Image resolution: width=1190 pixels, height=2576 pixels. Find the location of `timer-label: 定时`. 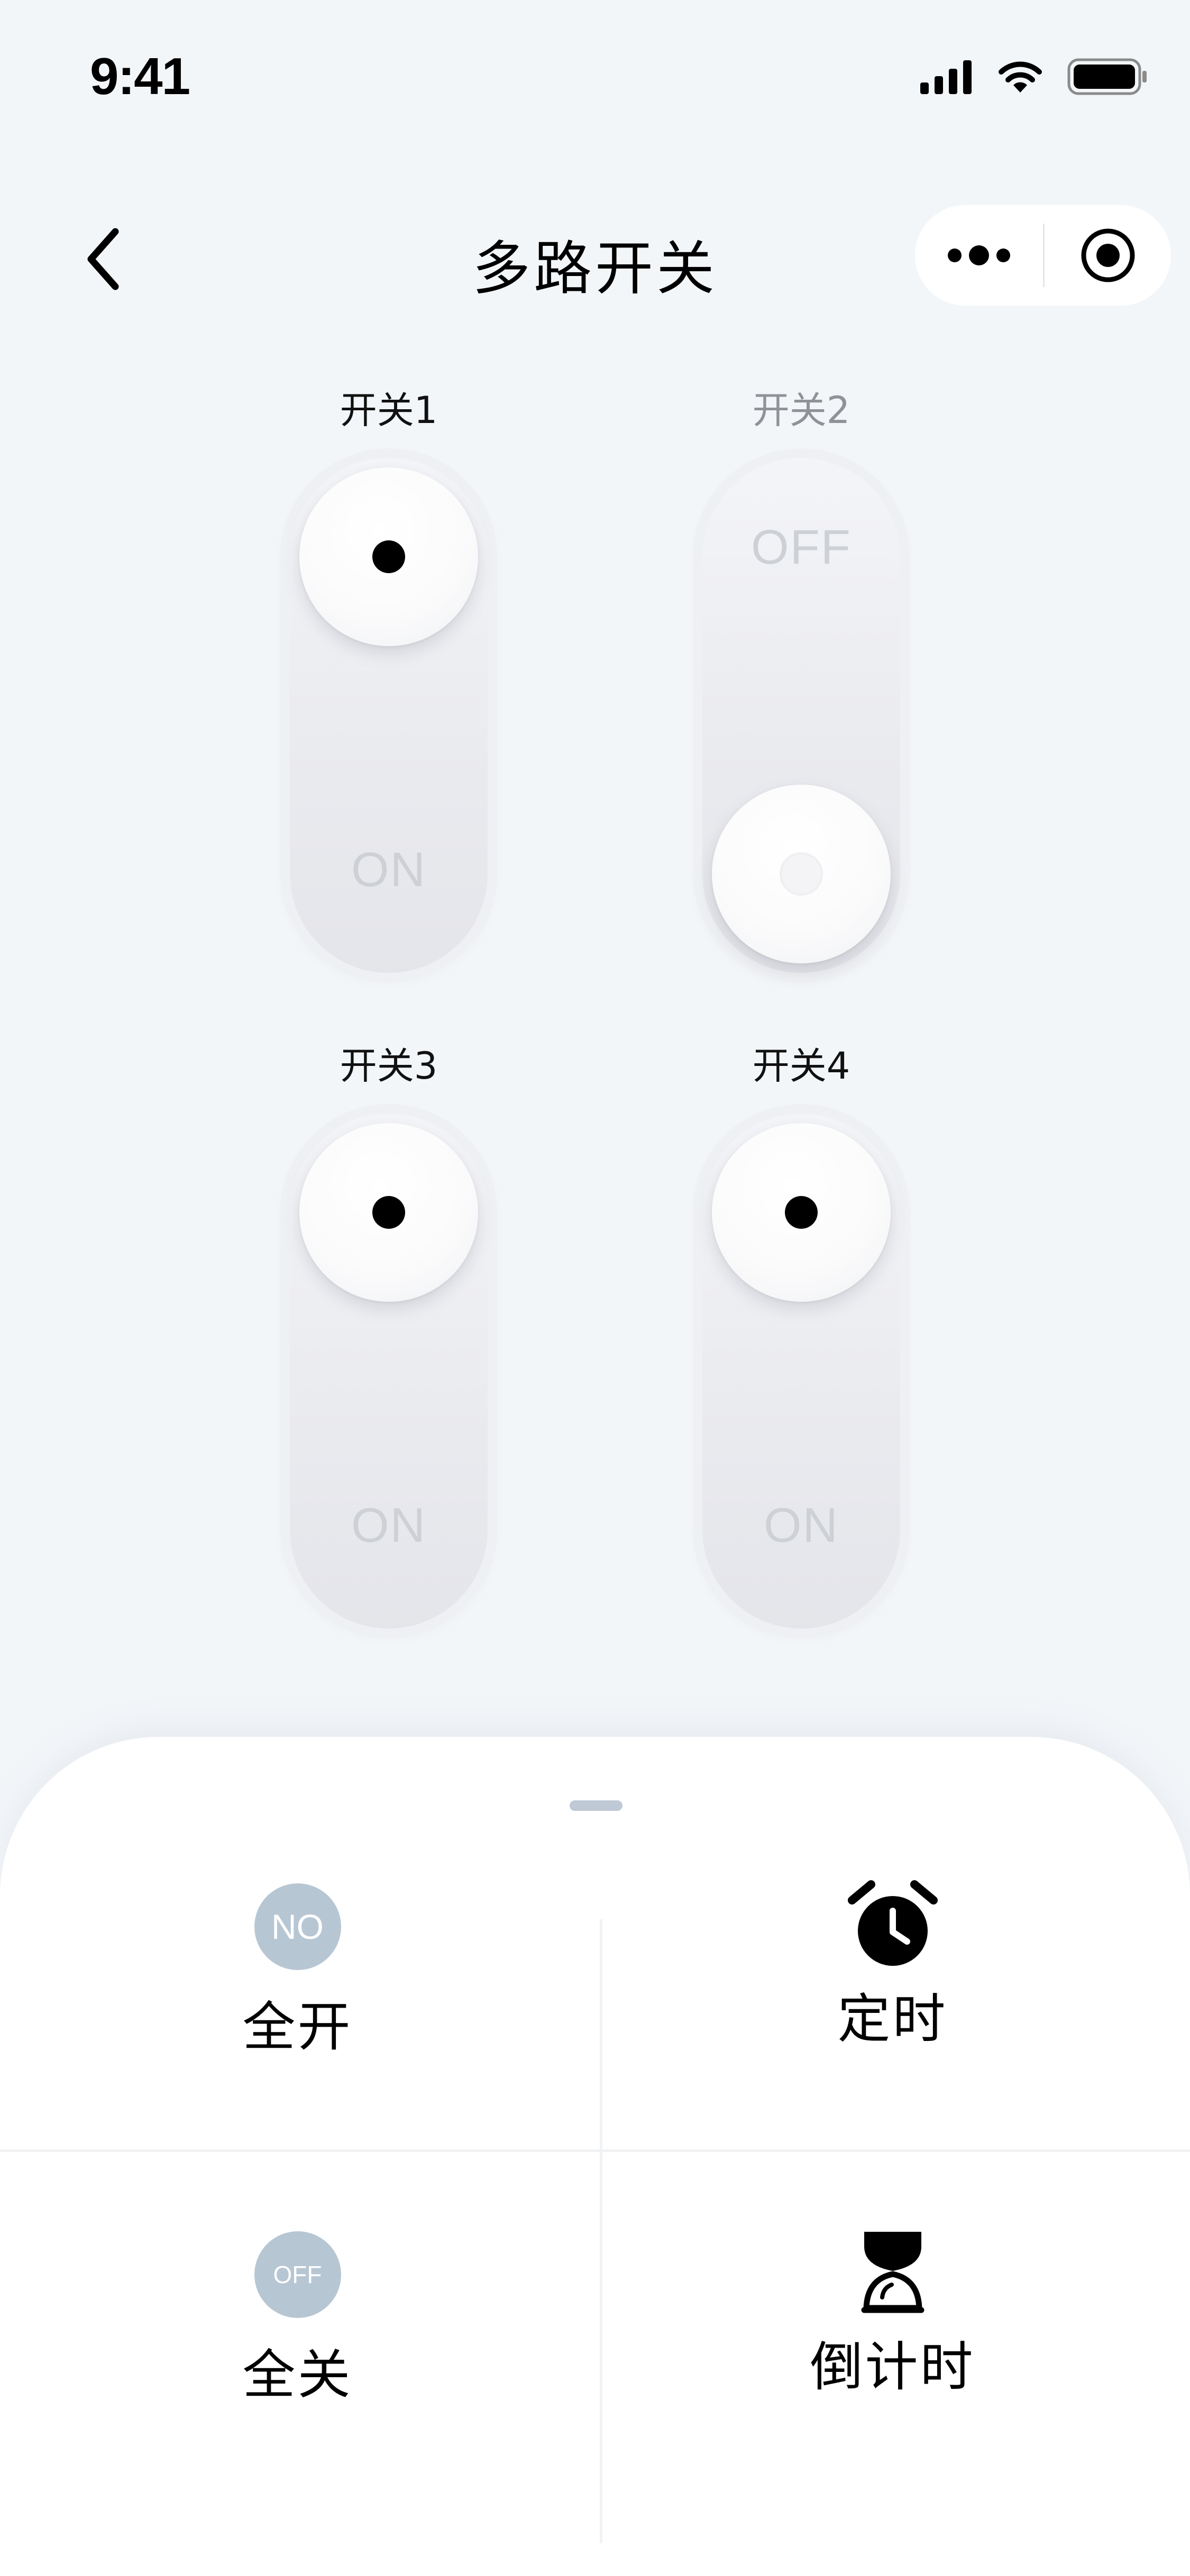

timer-label: 定时 is located at coordinates (892, 2019).